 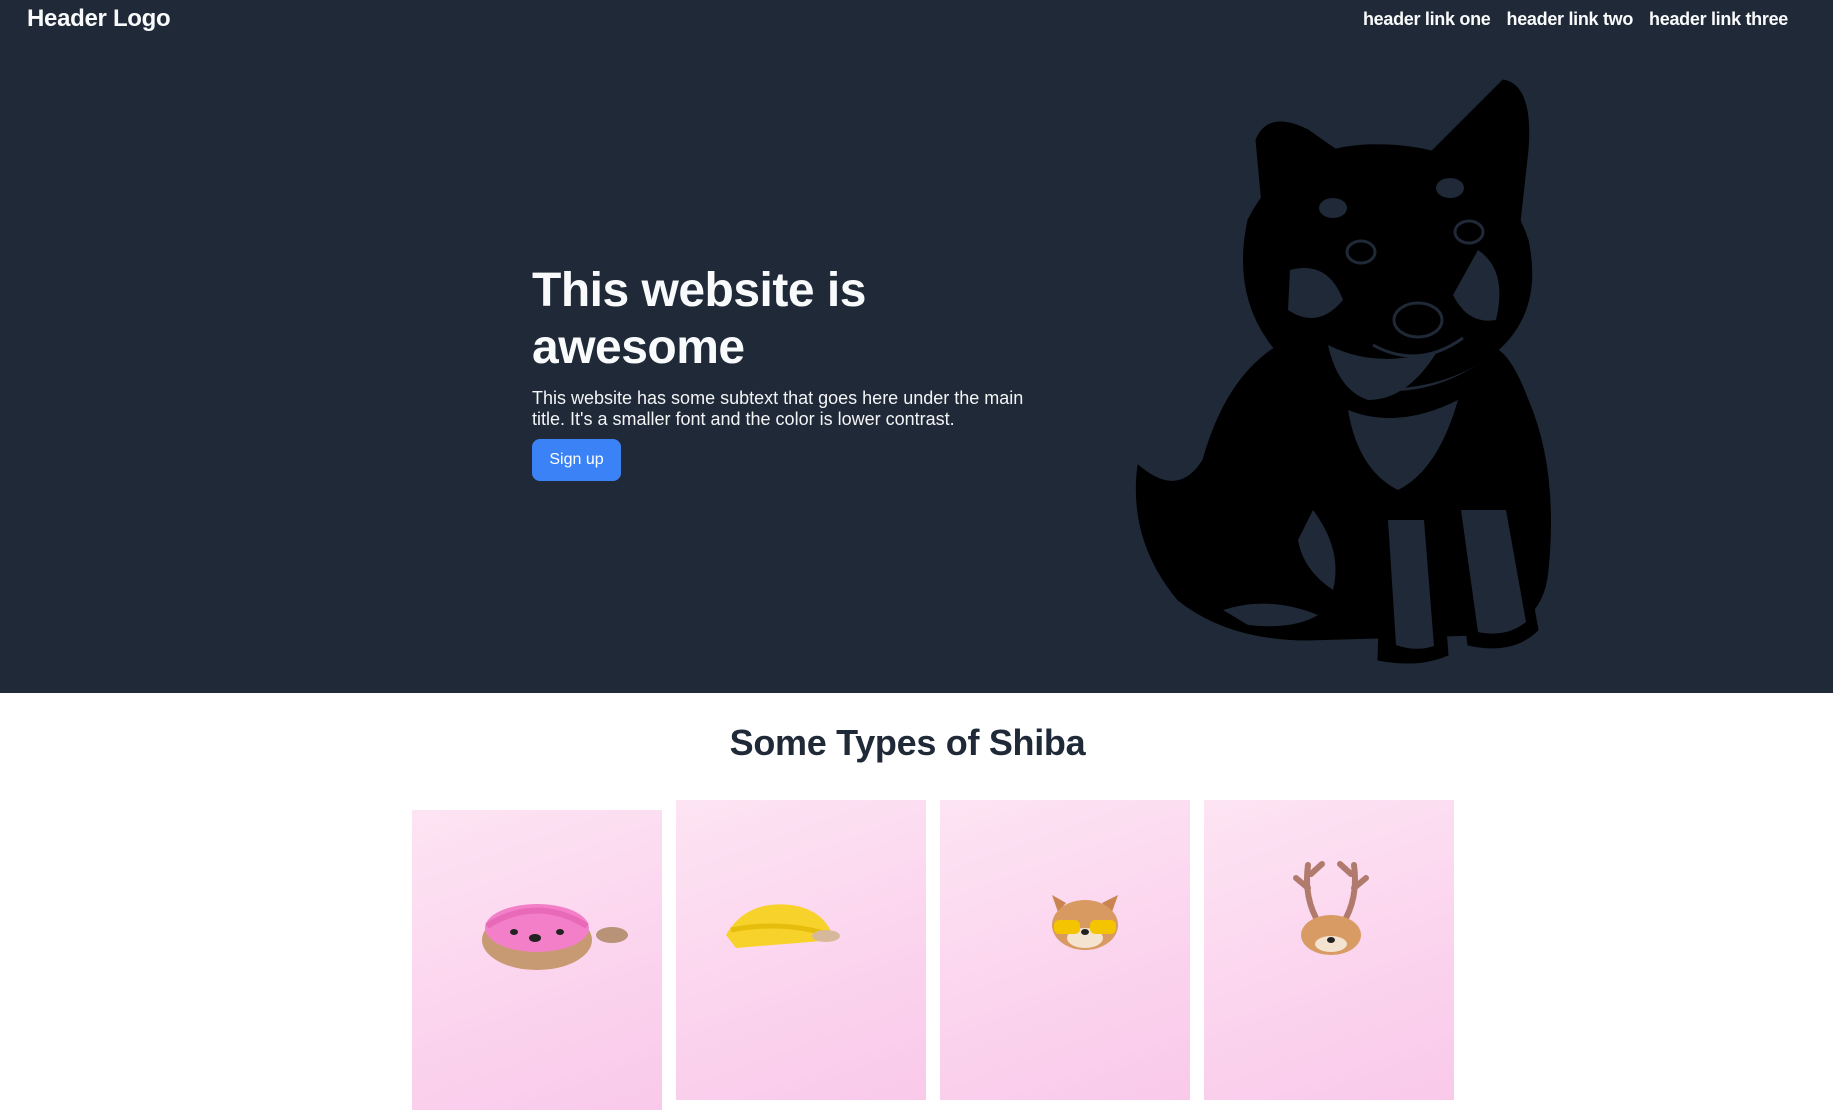 What do you see at coordinates (699, 319) in the screenshot?
I see `hero-title: This website is awesome` at bounding box center [699, 319].